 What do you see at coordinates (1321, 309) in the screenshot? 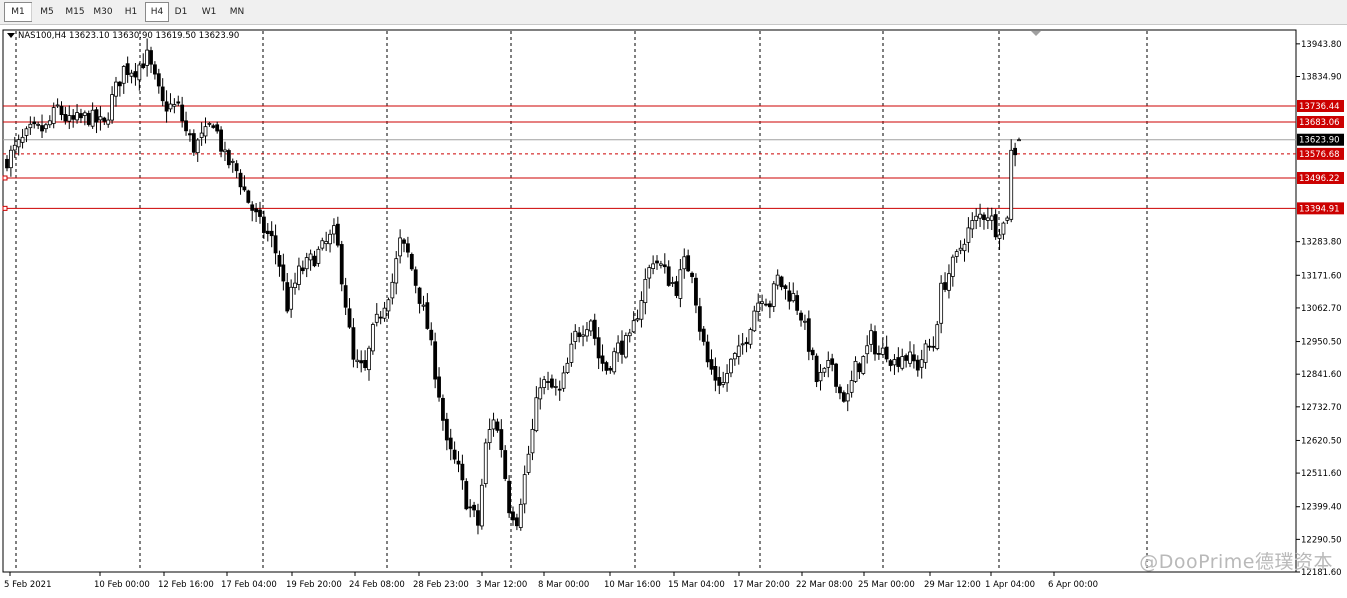
I see `y-tick-label: 13062.70` at bounding box center [1321, 309].